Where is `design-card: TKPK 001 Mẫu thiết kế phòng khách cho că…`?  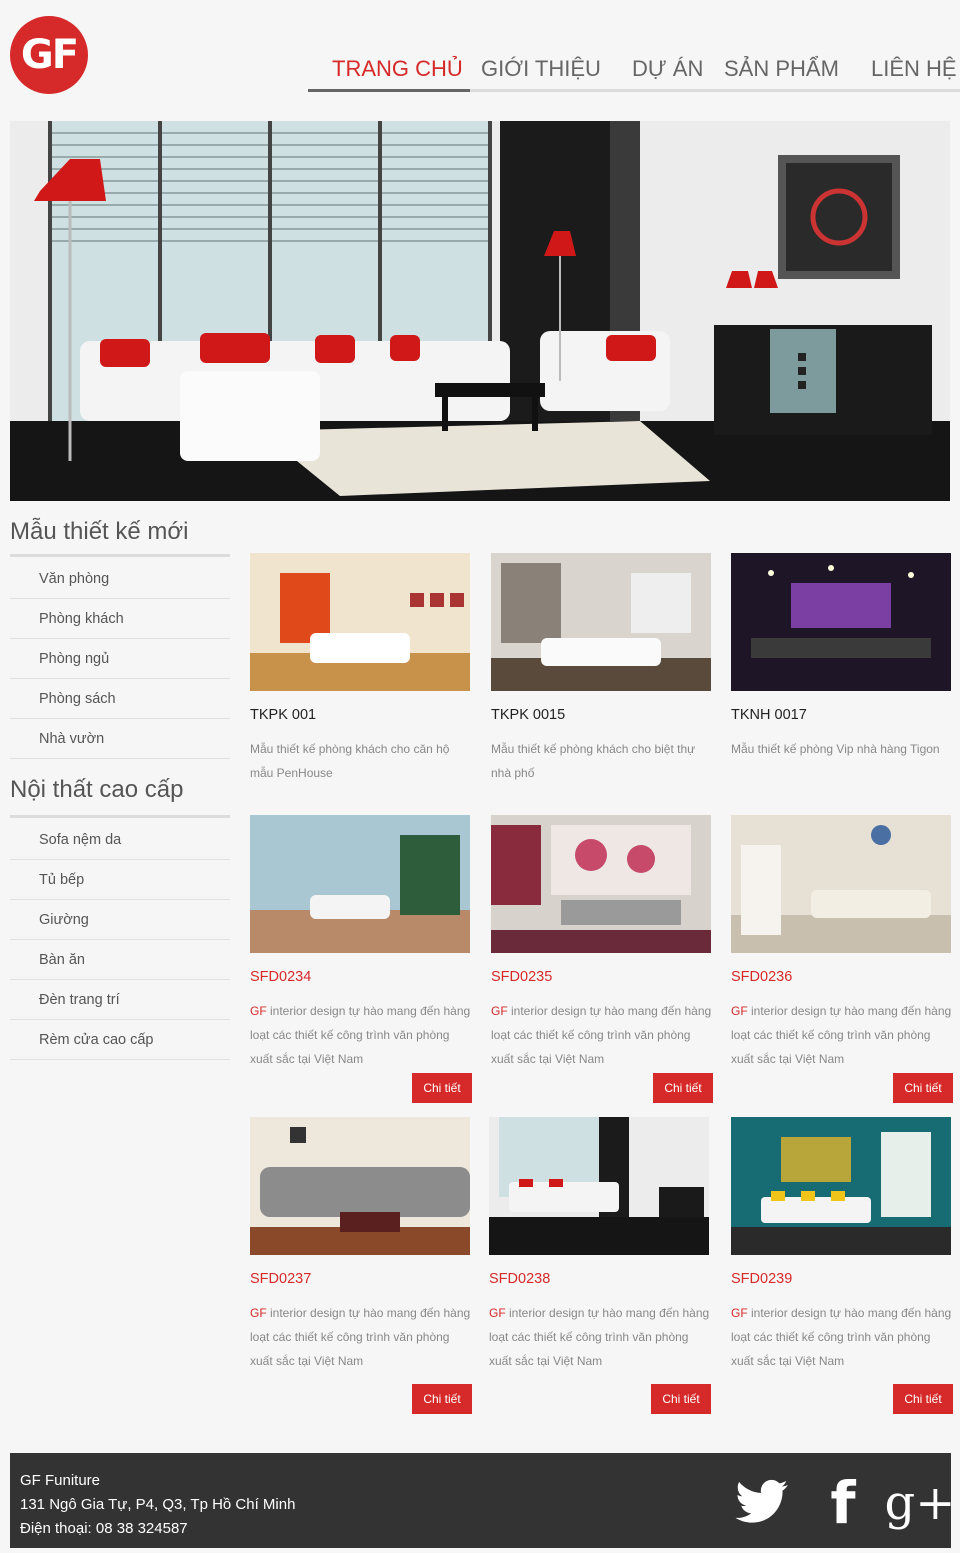
design-card: TKPK 001 Mẫu thiết kế phòng khách cho că… is located at coordinates (361, 669).